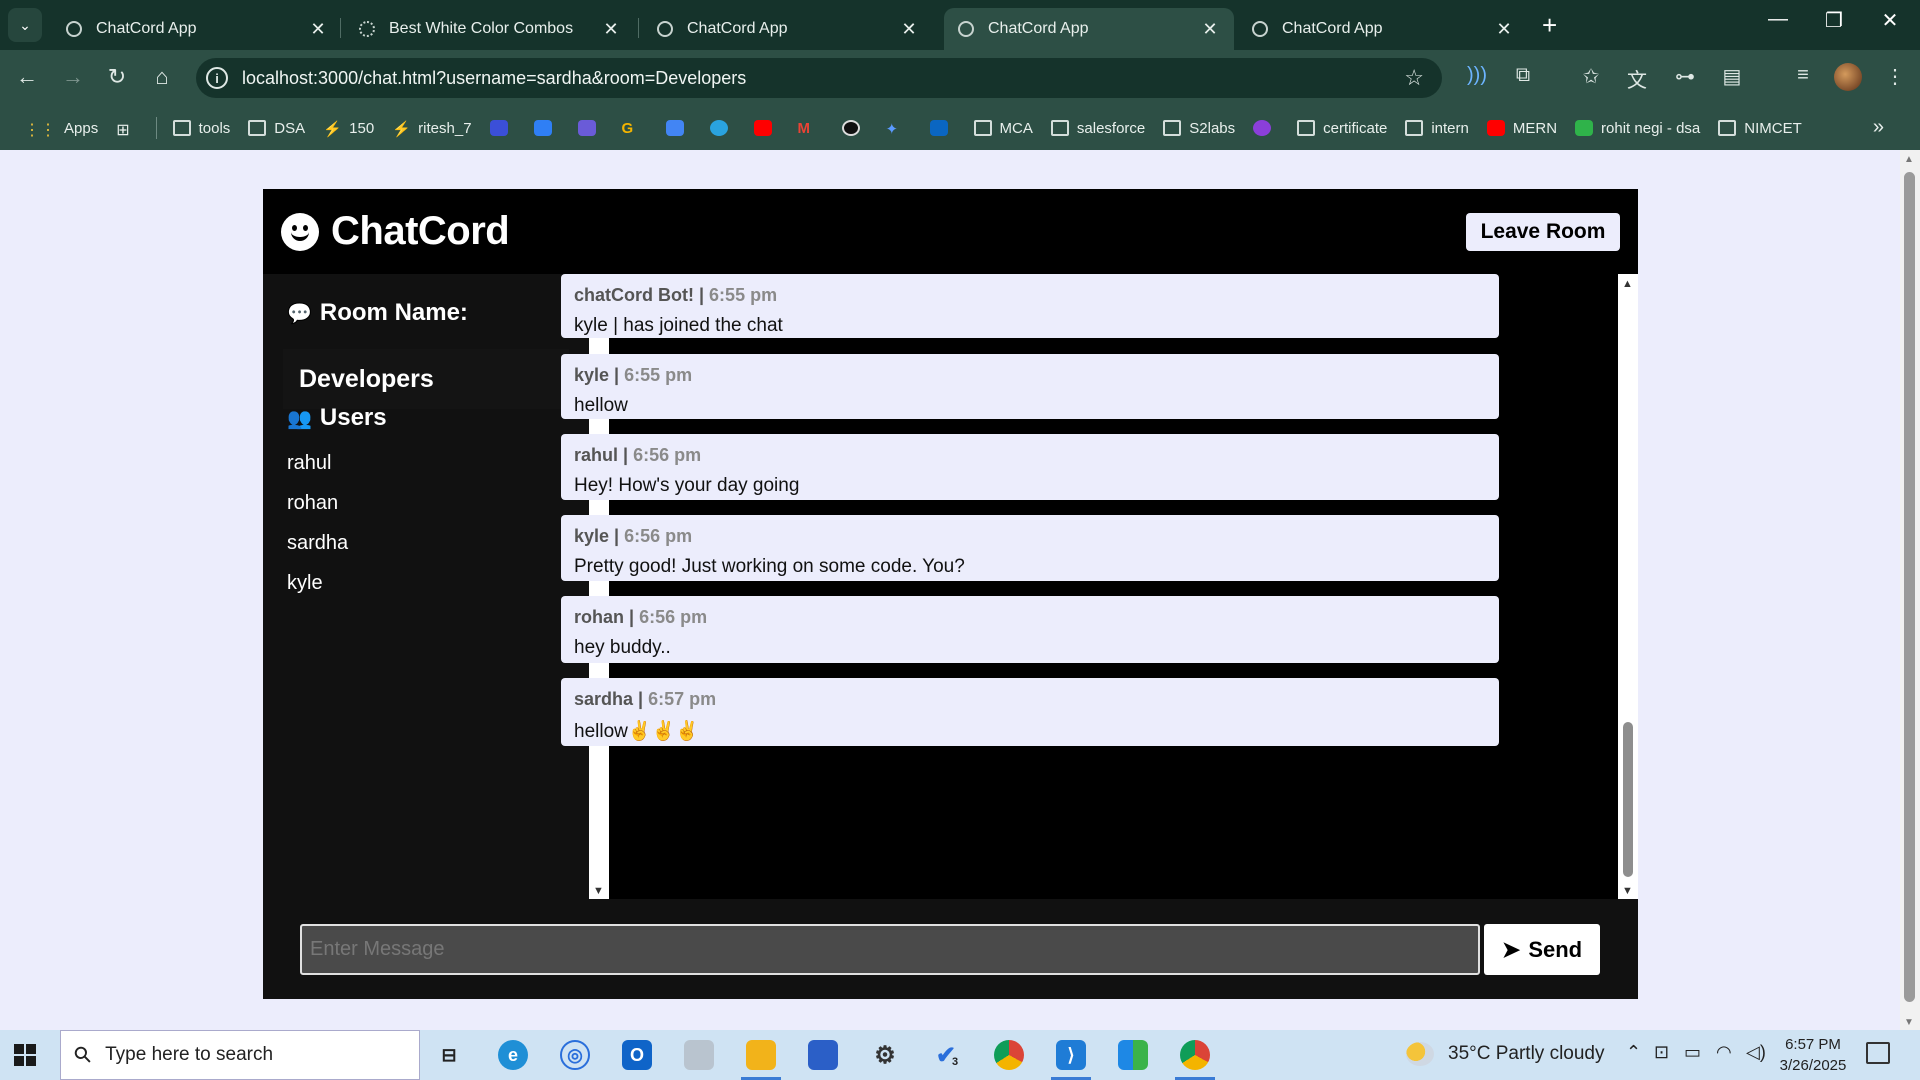 This screenshot has width=1920, height=1080. I want to click on bookmark-nimcet: NIMCET, so click(1760, 128).